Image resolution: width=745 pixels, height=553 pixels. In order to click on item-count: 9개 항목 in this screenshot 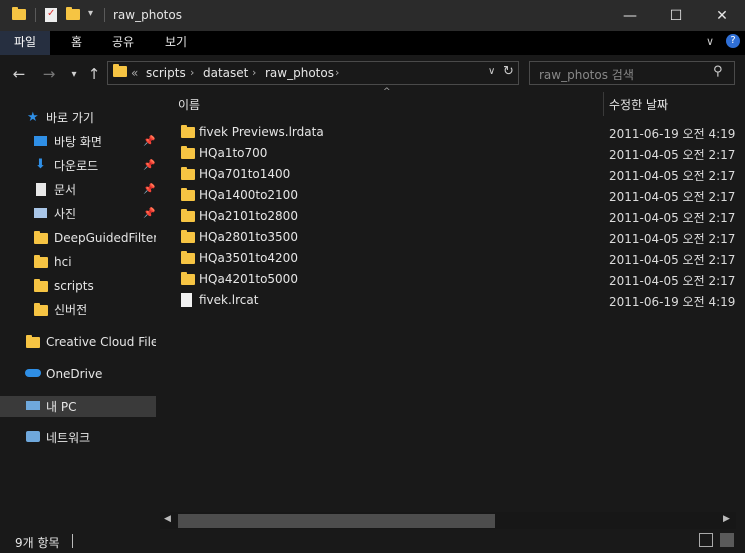, I will do `click(37, 543)`.